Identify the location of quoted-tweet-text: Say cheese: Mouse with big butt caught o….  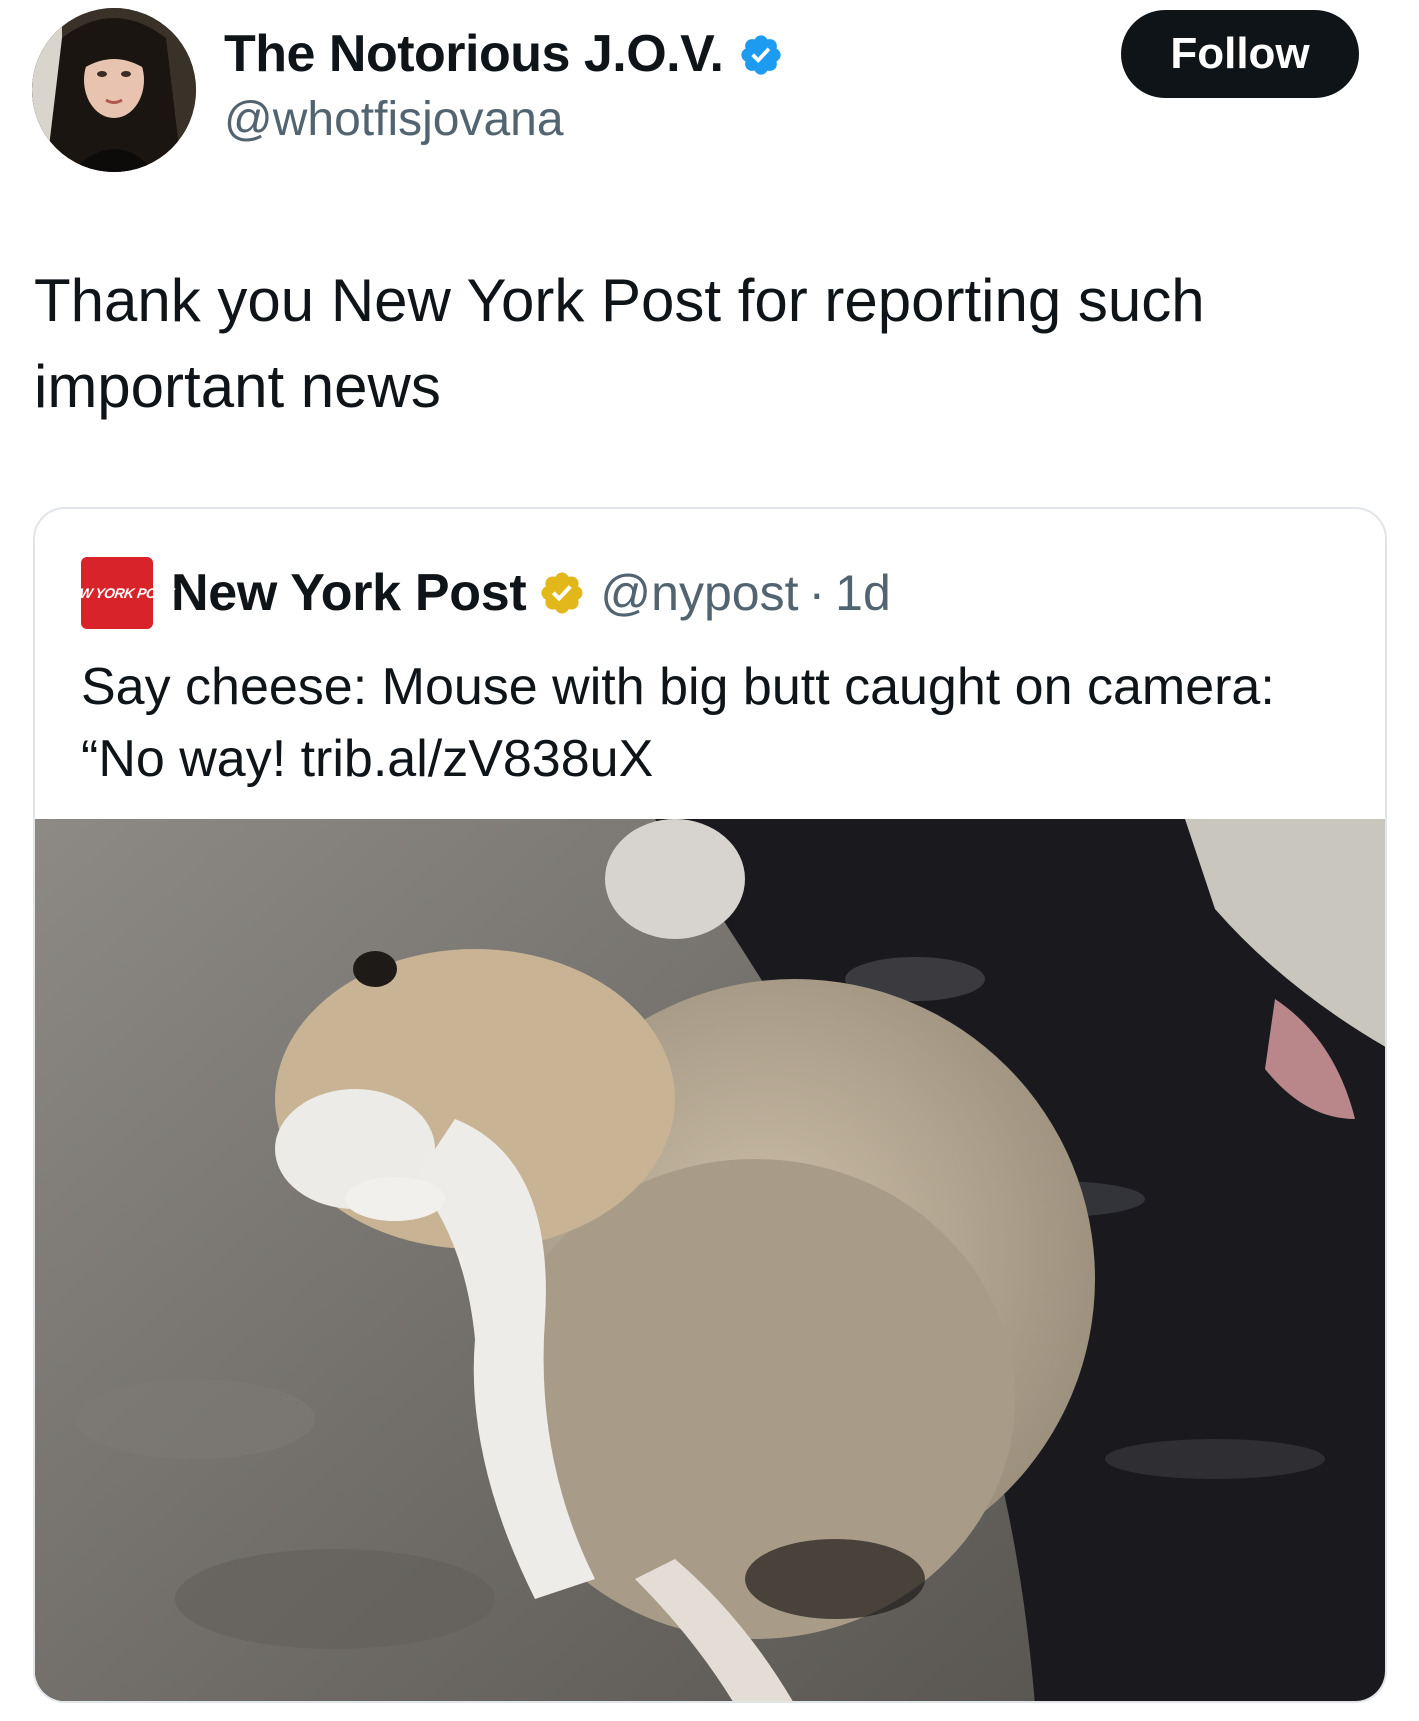
(678, 723).